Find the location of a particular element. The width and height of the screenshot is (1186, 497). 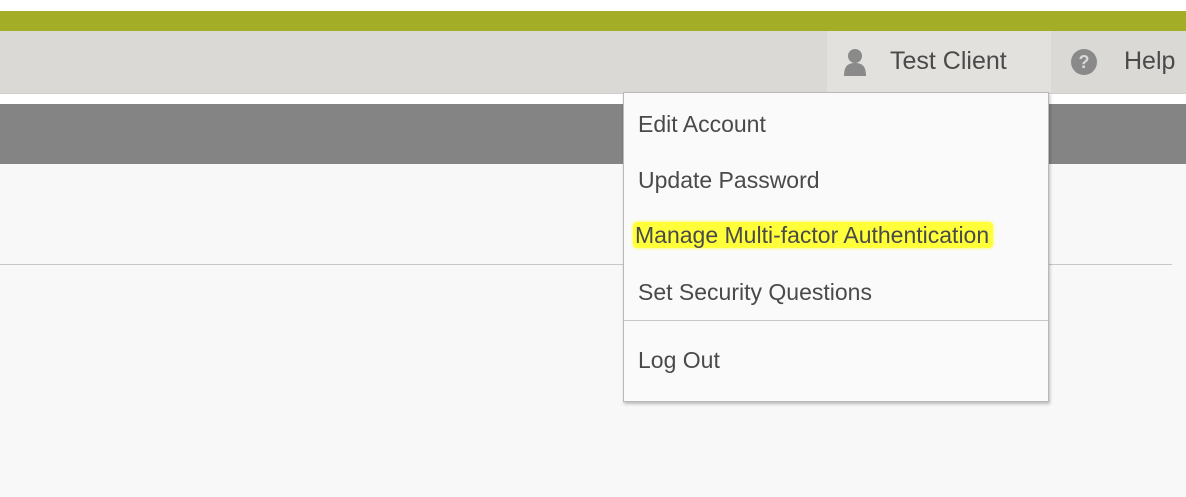

user-menu-button: Test Client is located at coordinates (939, 62).